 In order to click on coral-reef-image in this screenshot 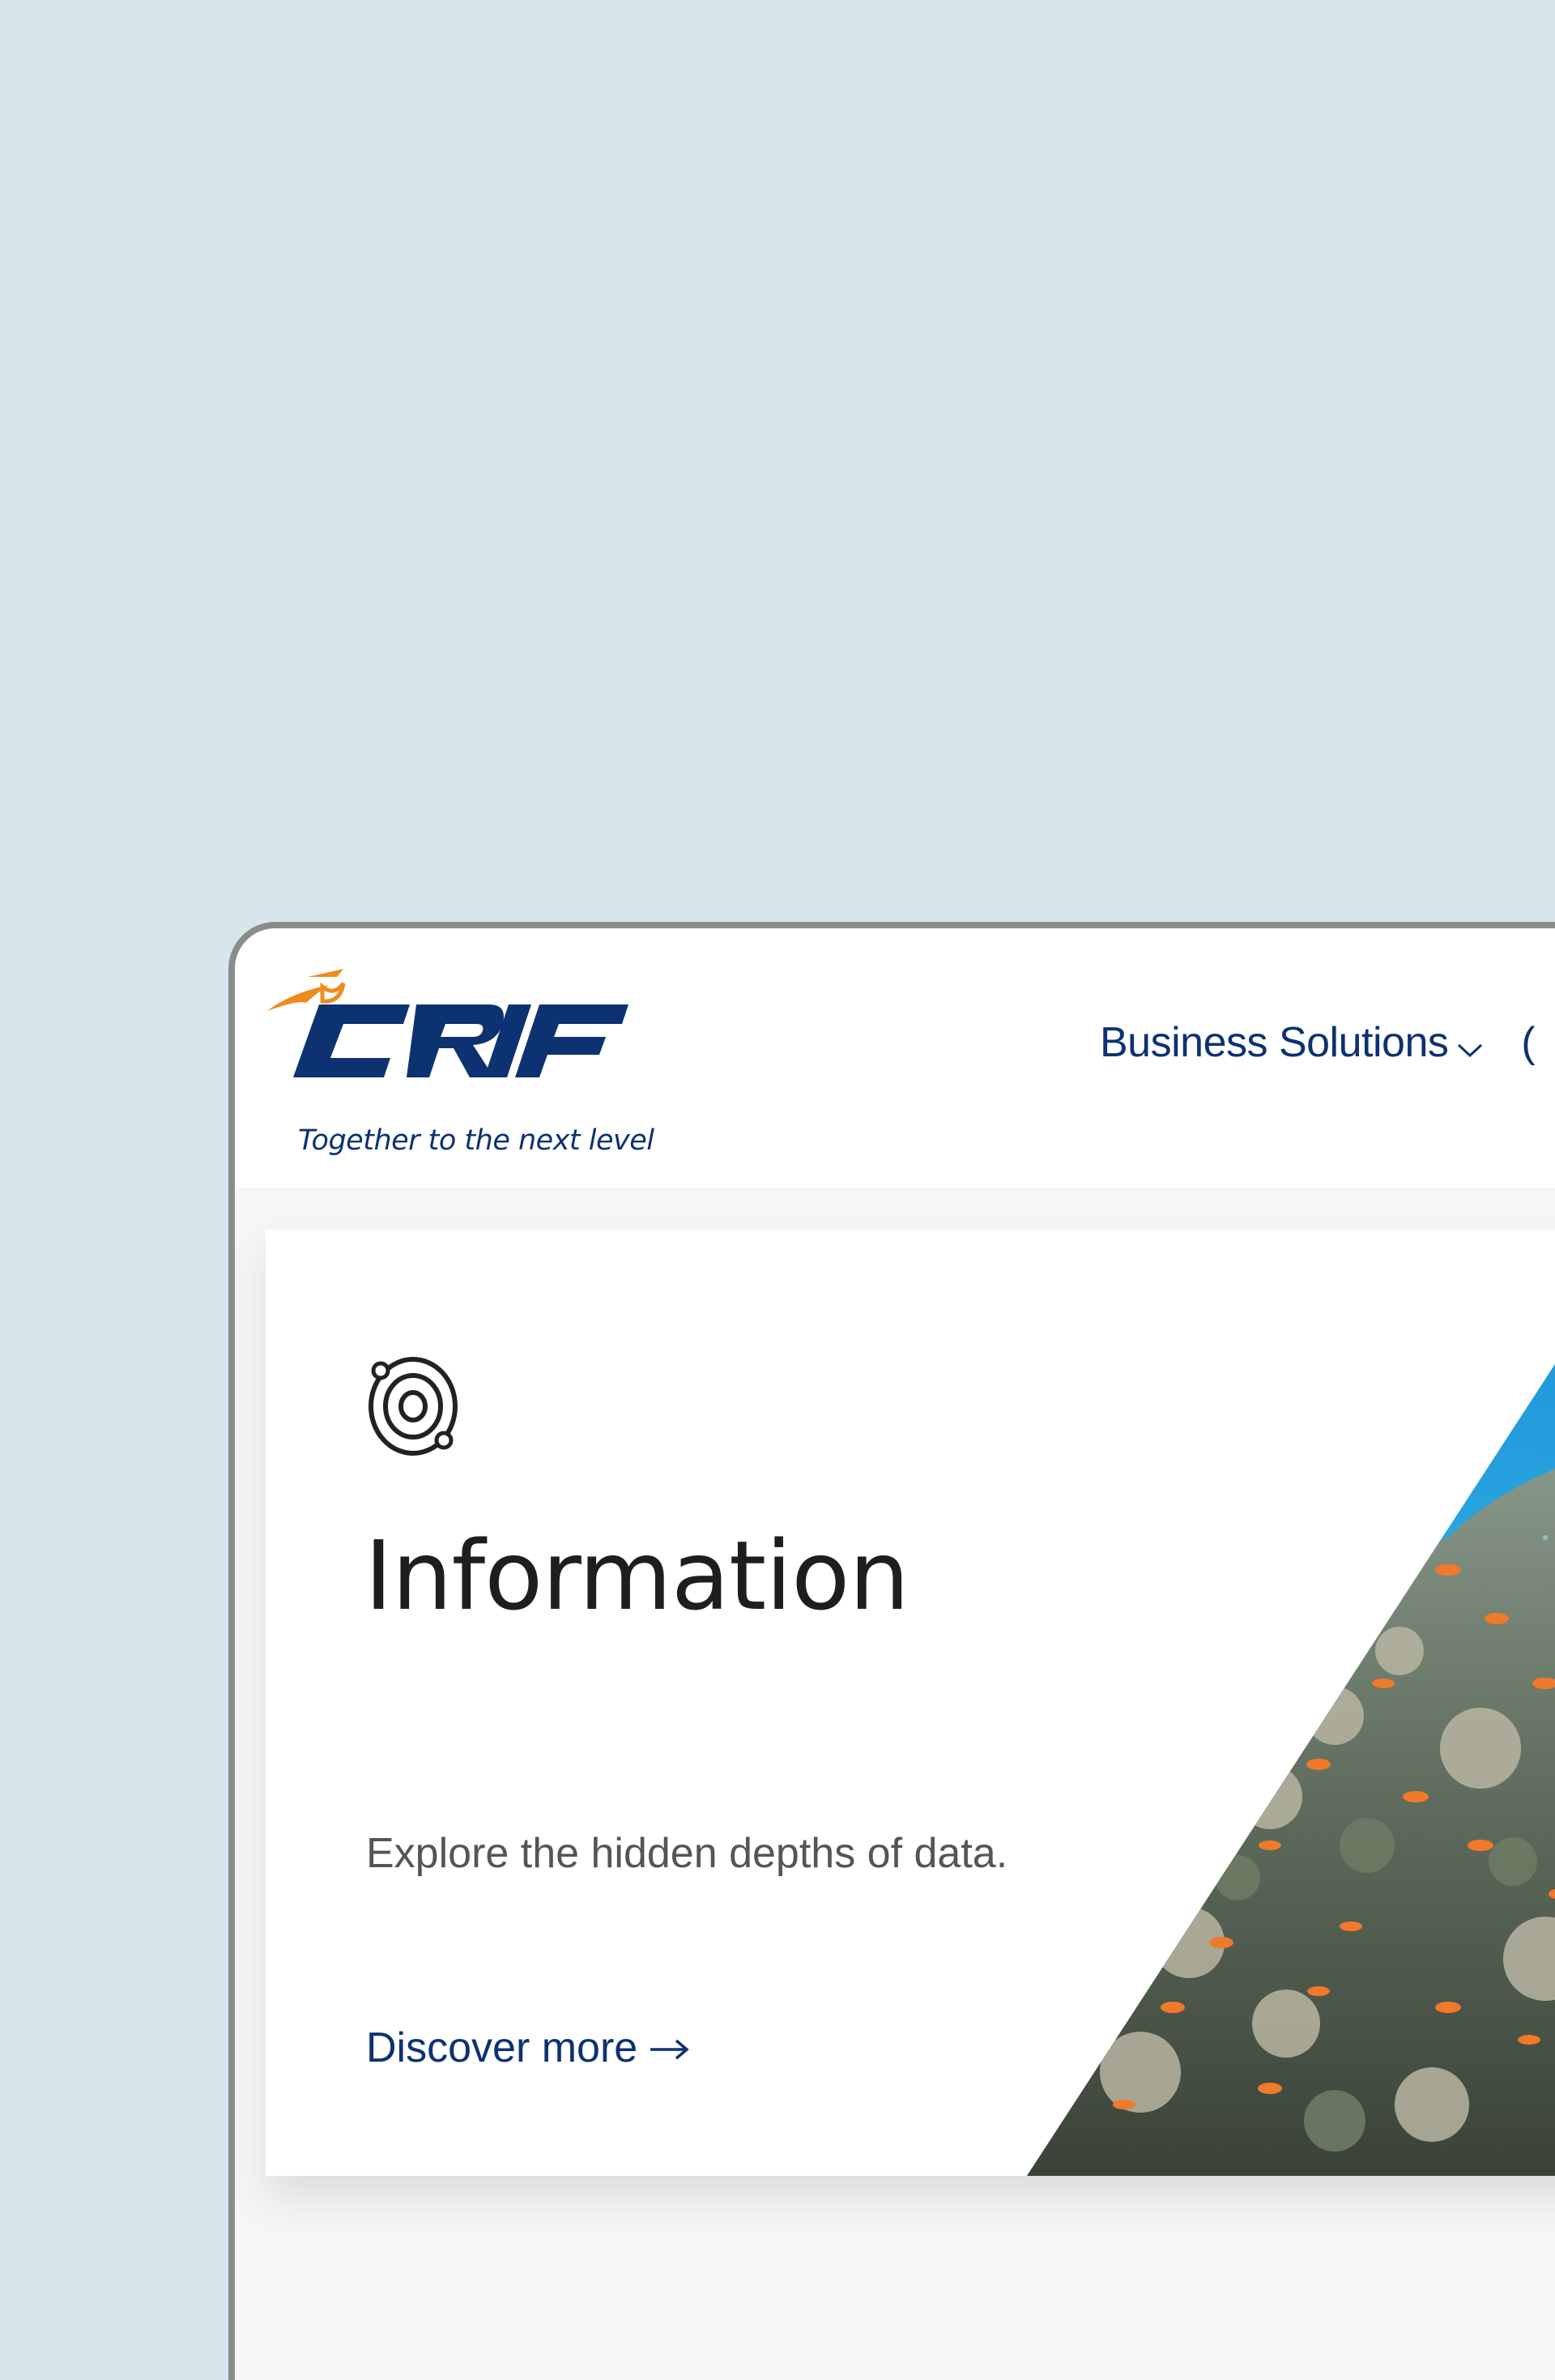, I will do `click(1291, 1703)`.